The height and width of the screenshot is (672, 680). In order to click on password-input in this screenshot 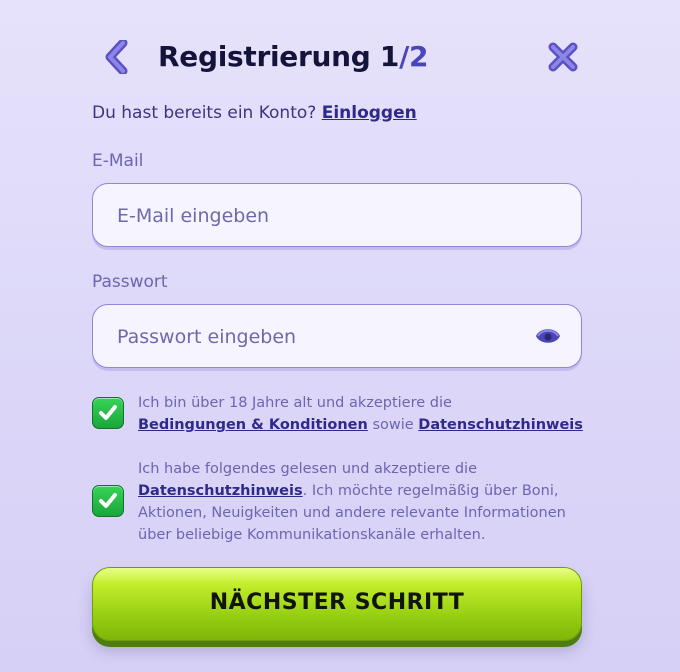, I will do `click(317, 337)`.